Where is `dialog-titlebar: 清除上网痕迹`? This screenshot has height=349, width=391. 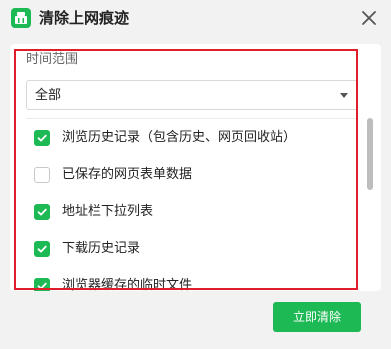 dialog-titlebar: 清除上网痕迹 is located at coordinates (195, 18).